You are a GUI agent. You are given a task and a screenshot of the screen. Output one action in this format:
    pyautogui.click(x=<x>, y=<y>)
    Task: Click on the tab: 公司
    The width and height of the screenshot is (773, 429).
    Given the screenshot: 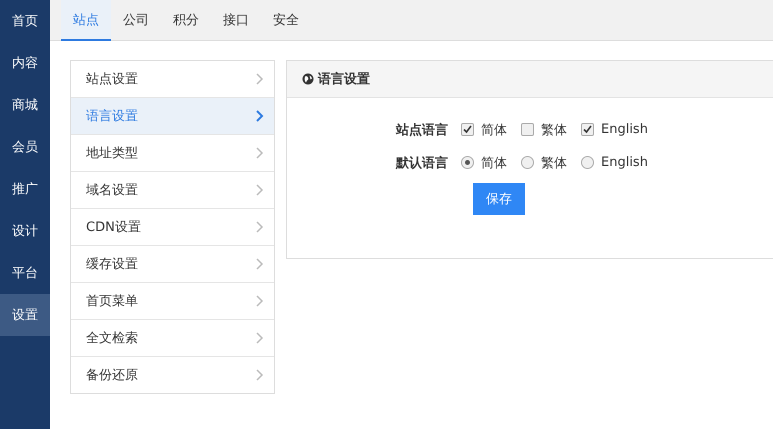 What is the action you would take?
    pyautogui.click(x=136, y=20)
    